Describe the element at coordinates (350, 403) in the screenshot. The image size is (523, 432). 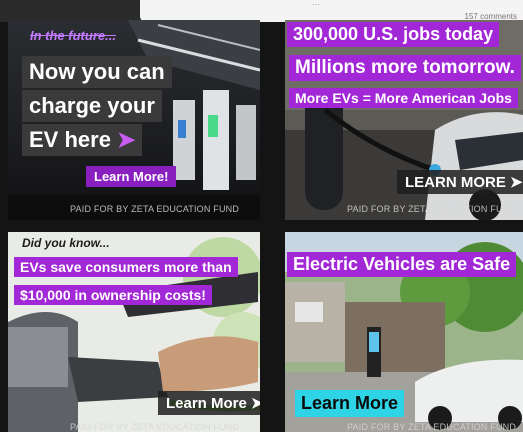
I see `ad4-learn-more-button: Learn More` at that location.